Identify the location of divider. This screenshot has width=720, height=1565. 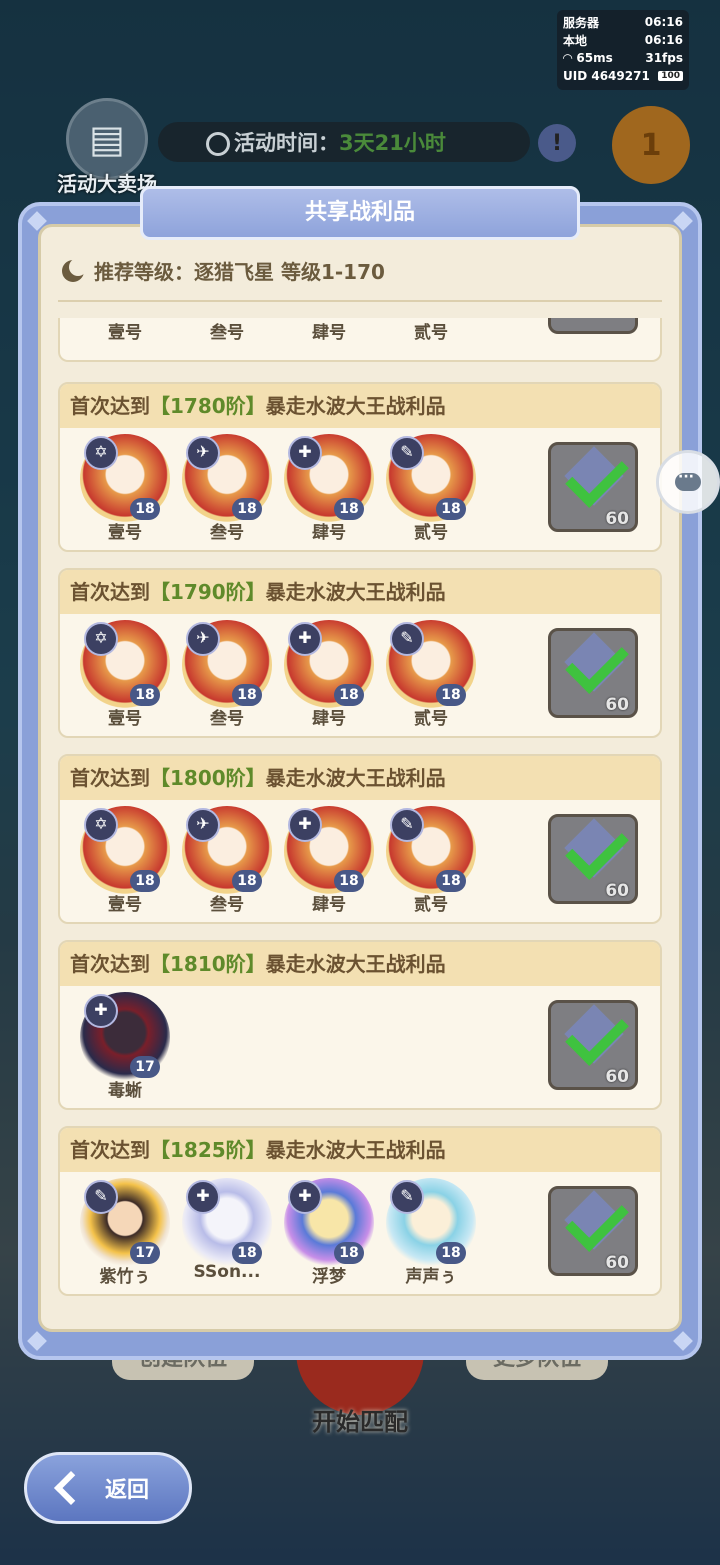
(360, 301).